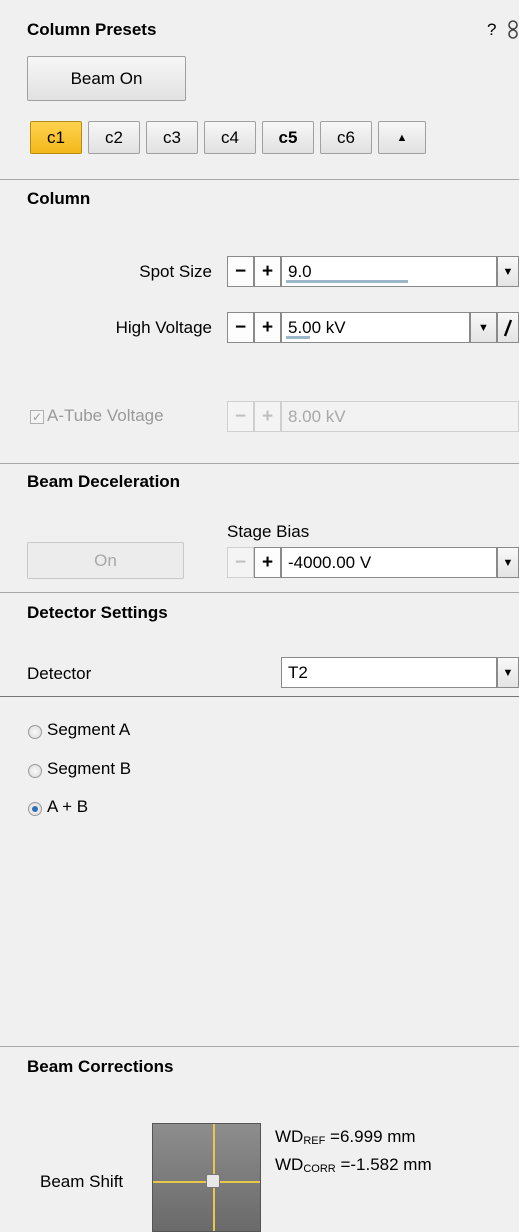 This screenshot has height=1232, width=519. Describe the element at coordinates (240, 327) in the screenshot. I see `high-voltage-decrement-button: −` at that location.